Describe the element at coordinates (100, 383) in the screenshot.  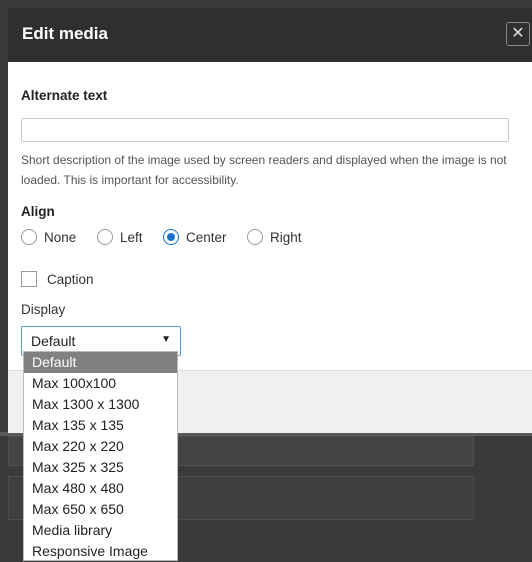
I see `dropdown-option: Max 100x100` at that location.